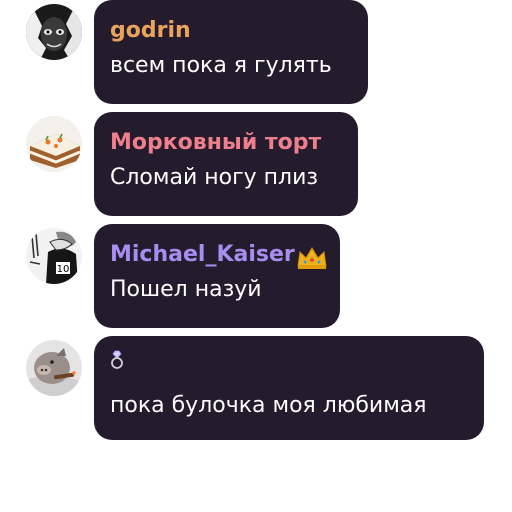  I want to click on manga-number-10-avatar-icon: 10, so click(54, 256).